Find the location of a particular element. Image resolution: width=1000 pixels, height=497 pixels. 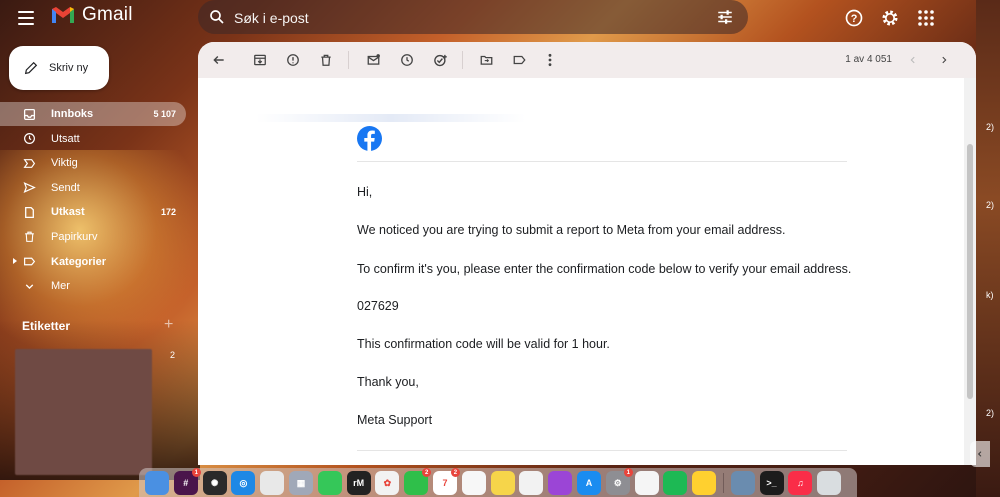

chatgpt-icon: ✺ is located at coordinates (214, 483).